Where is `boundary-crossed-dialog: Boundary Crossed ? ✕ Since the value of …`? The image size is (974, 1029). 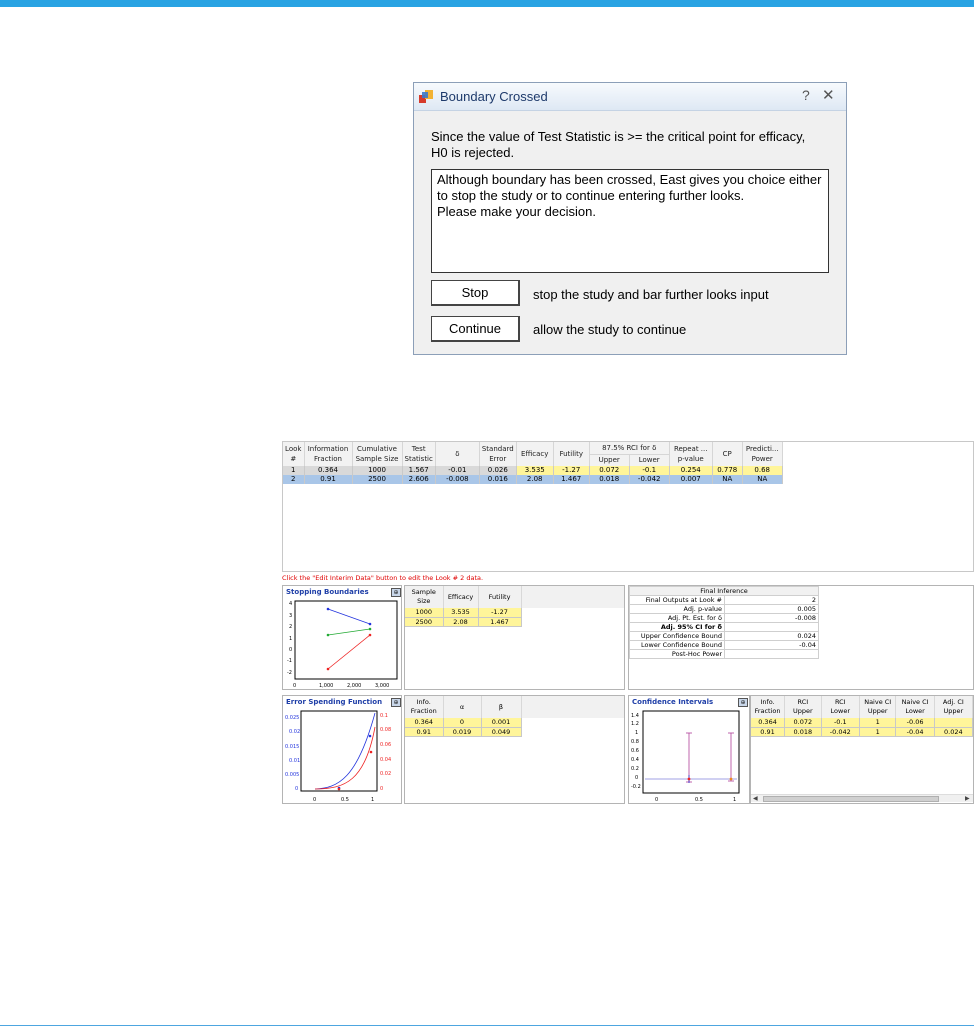 boundary-crossed-dialog: Boundary Crossed ? ✕ Since the value of … is located at coordinates (630, 218).